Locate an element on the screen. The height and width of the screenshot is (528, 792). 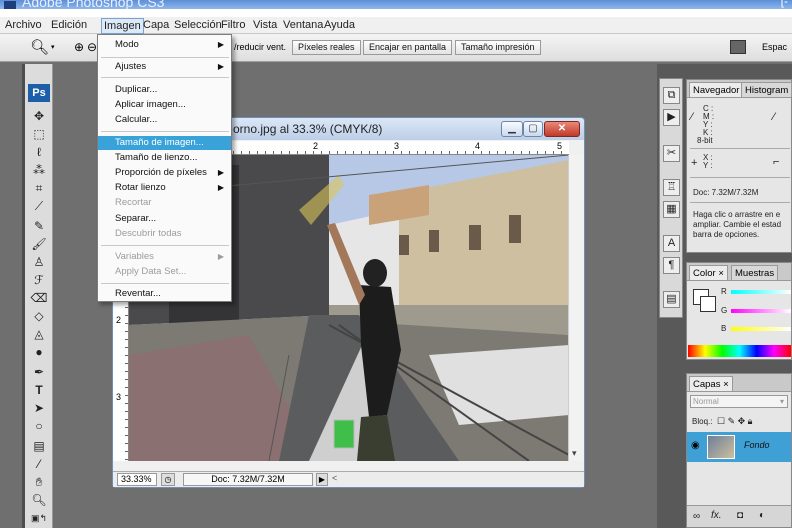
window-controls: [- is located at coordinates (784, 4).